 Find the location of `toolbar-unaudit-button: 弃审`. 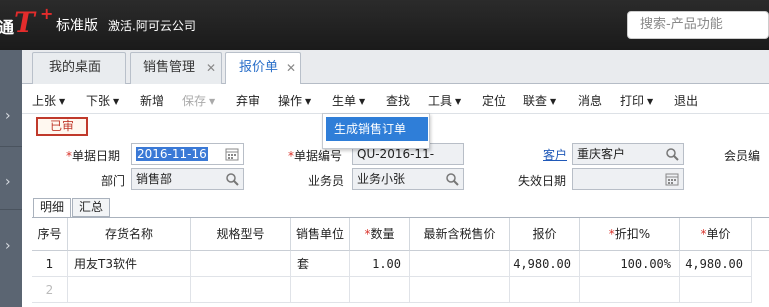

toolbar-unaudit-button: 弃审 is located at coordinates (248, 100).